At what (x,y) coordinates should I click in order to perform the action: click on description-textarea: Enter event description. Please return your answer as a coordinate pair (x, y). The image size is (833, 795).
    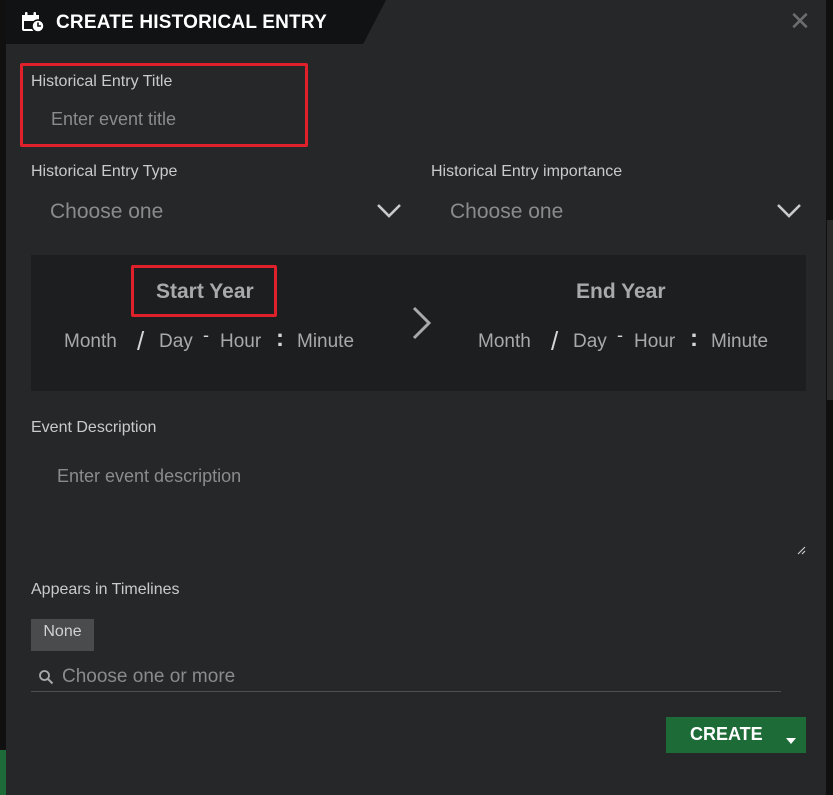
    Looking at the image, I should click on (418, 502).